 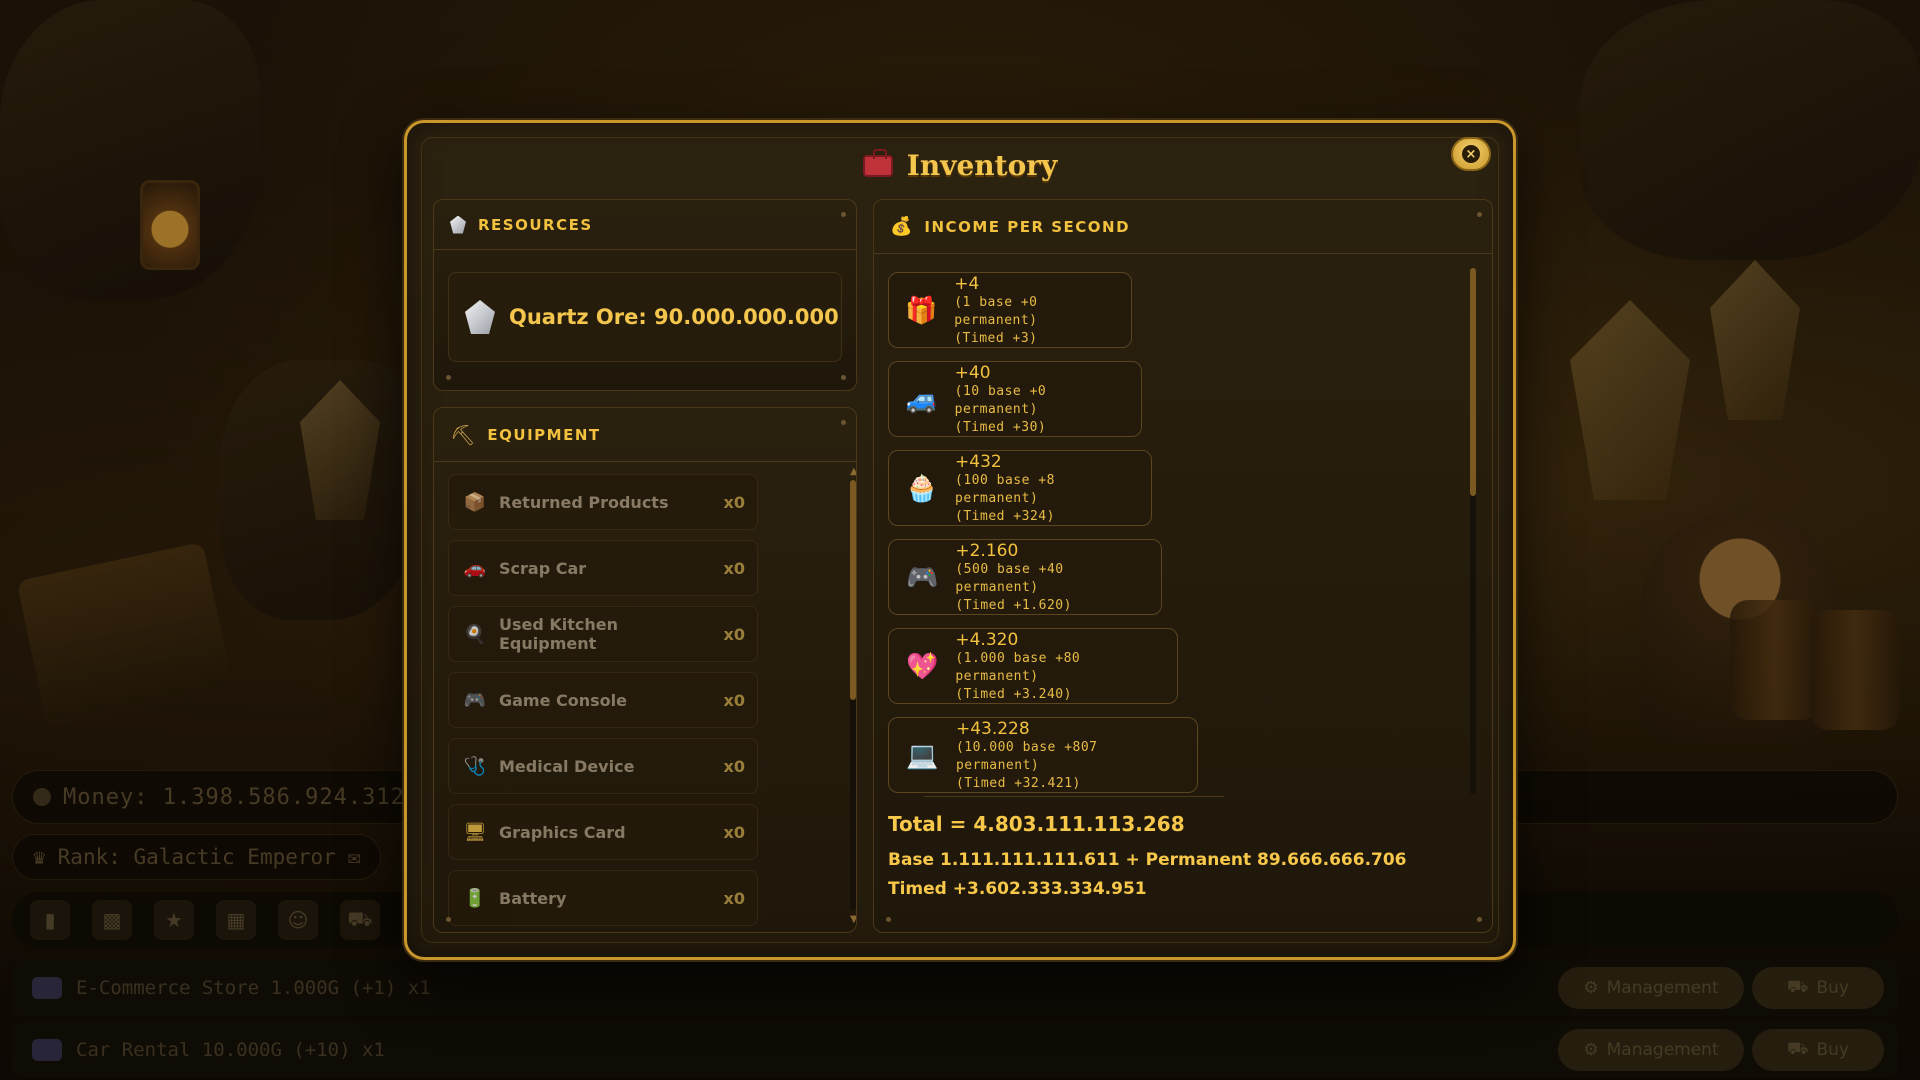 What do you see at coordinates (1026, 756) in the screenshot?
I see `income-base: (10.000 base +807 permanent)` at bounding box center [1026, 756].